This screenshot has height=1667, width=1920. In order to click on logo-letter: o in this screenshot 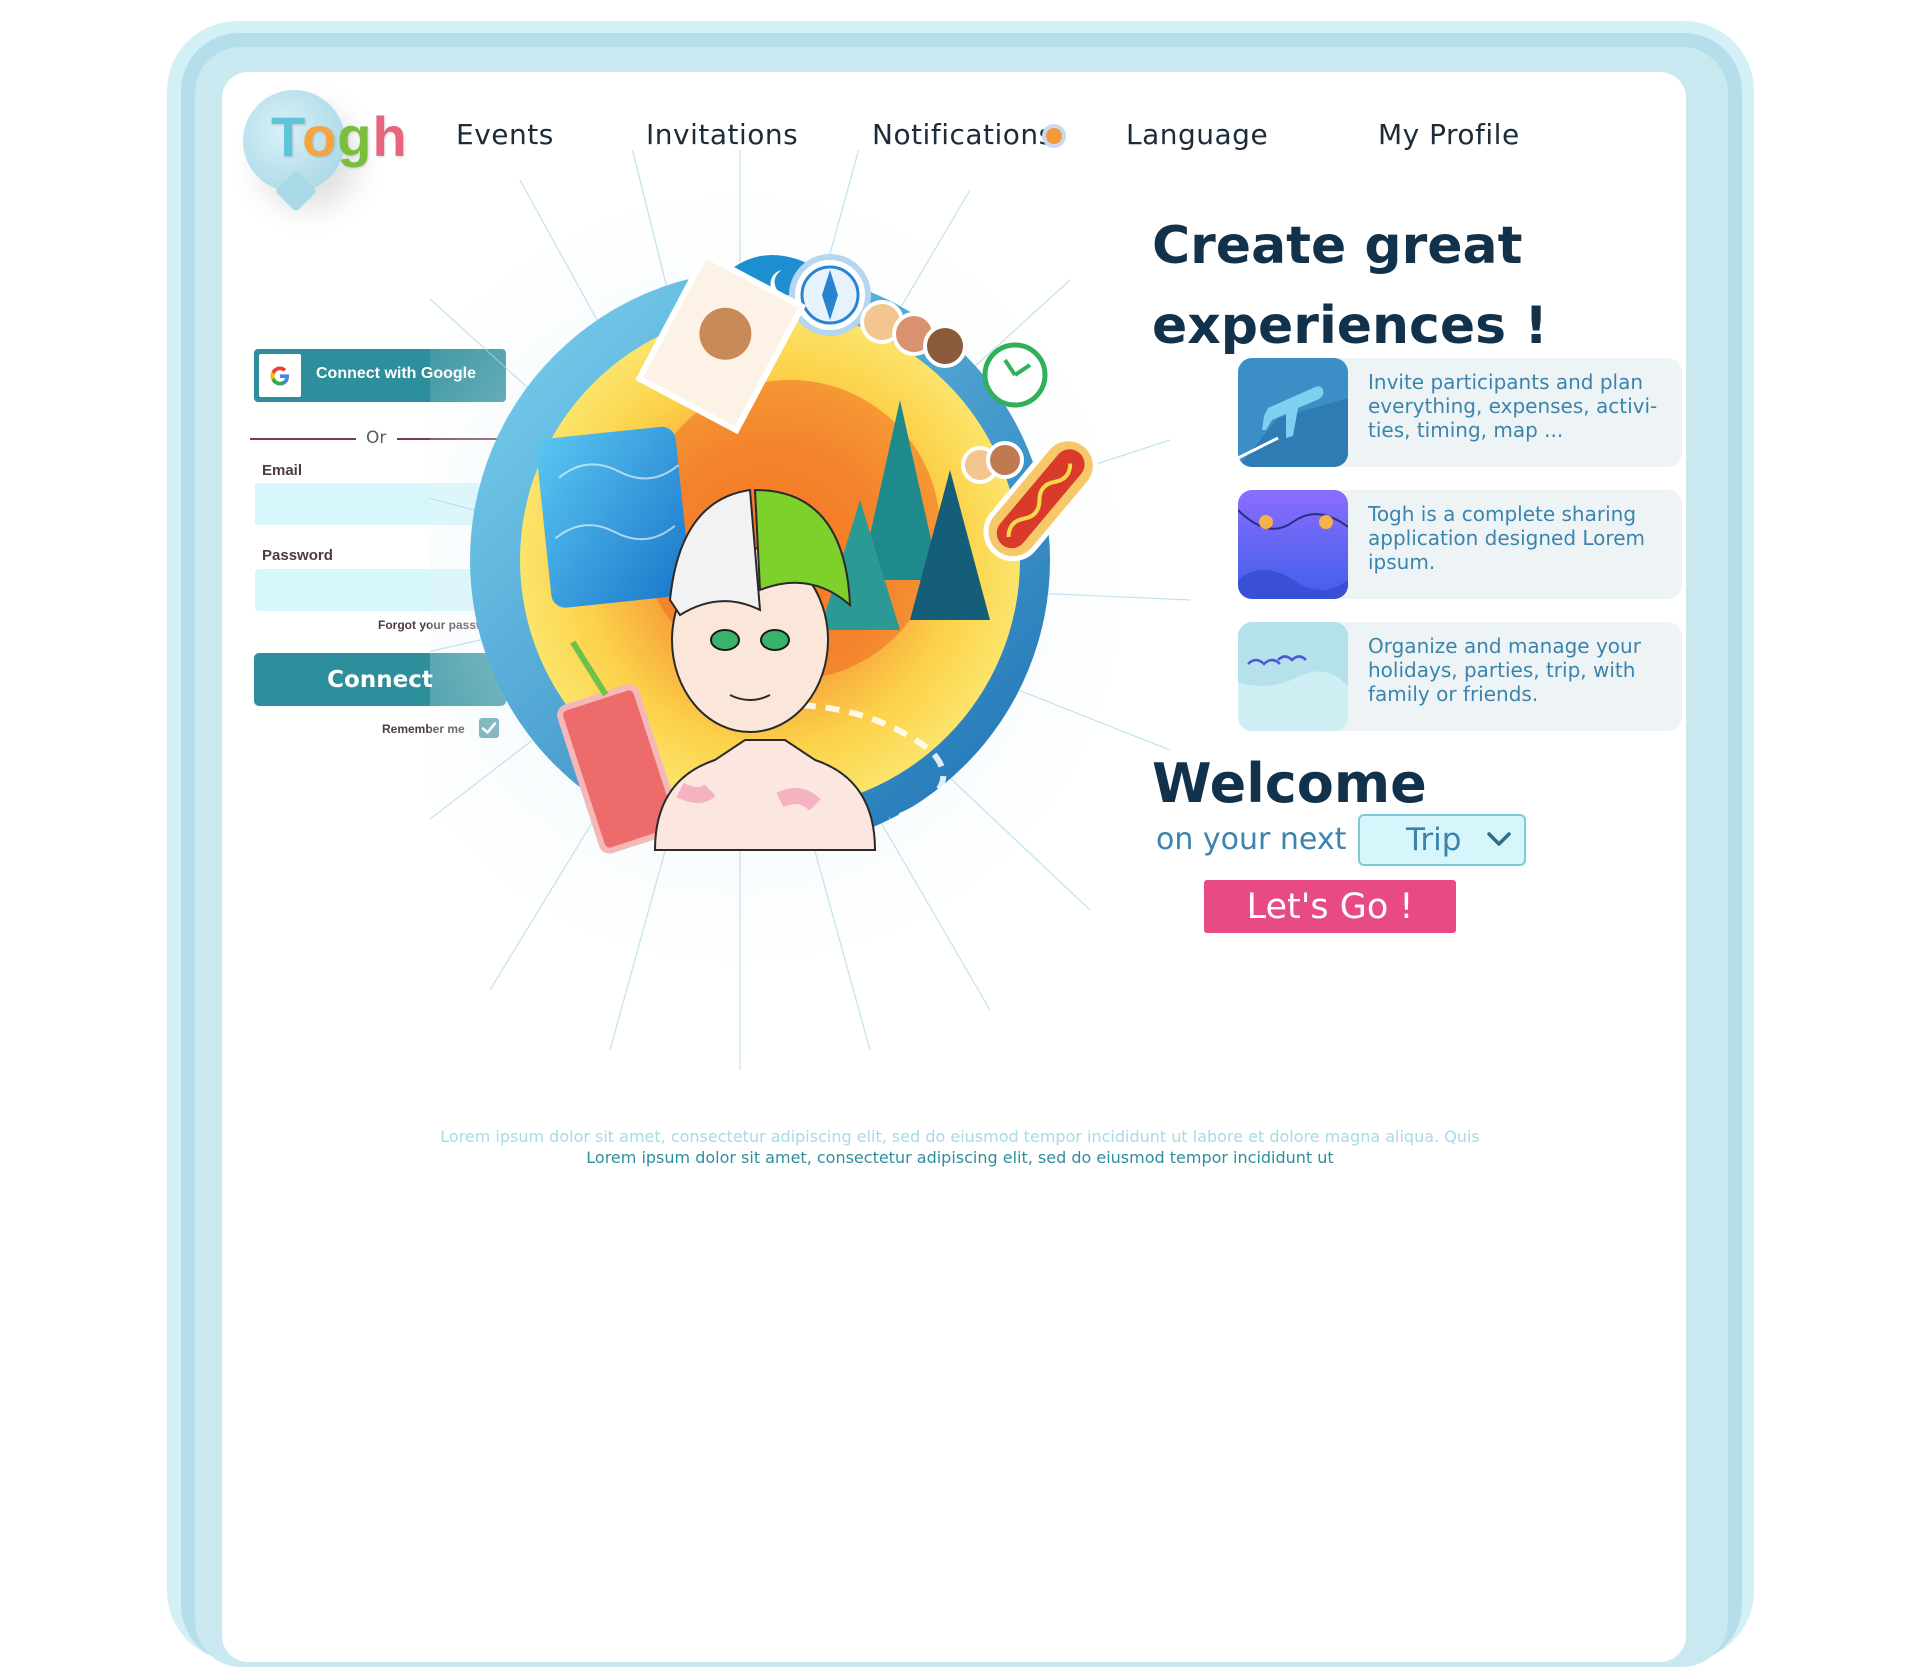, I will do `click(320, 136)`.